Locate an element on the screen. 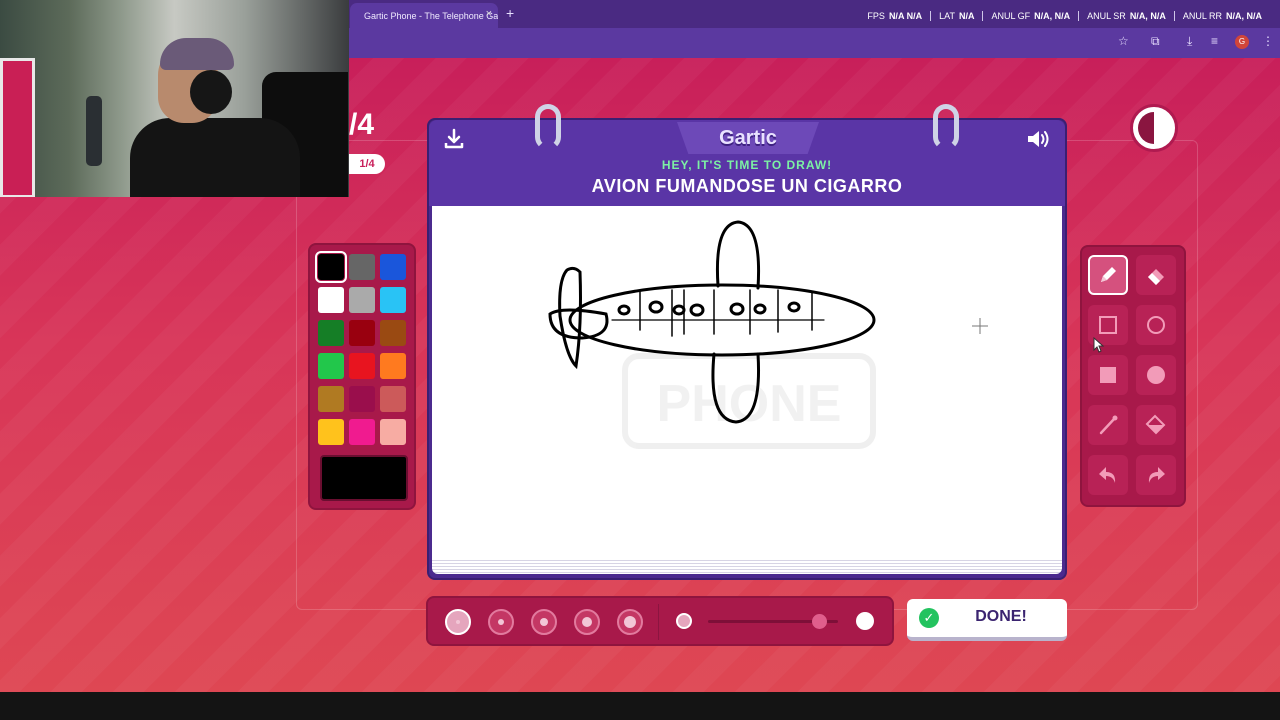 The image size is (1280, 720). stat-anul-rr: ANUL RR N/A, N/A is located at coordinates (1222, 16).